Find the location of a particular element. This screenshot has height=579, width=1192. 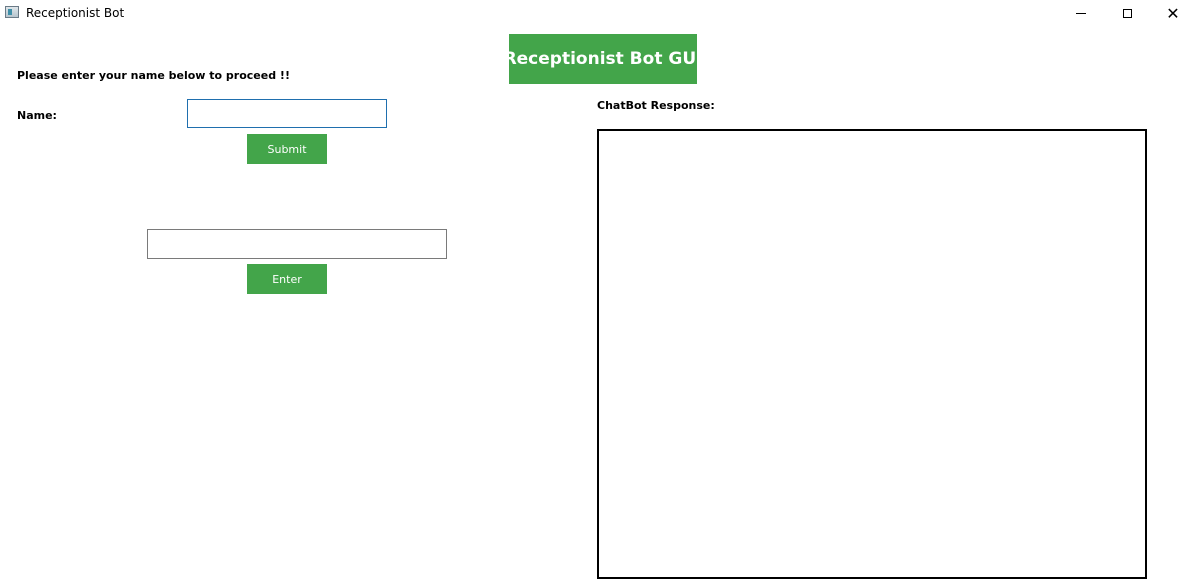

enter-button: Enter is located at coordinates (287, 279).